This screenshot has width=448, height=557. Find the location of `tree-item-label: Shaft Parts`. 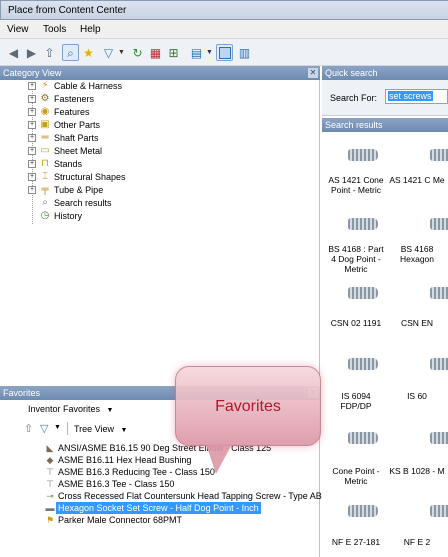

tree-item-label: Shaft Parts is located at coordinates (76, 138).